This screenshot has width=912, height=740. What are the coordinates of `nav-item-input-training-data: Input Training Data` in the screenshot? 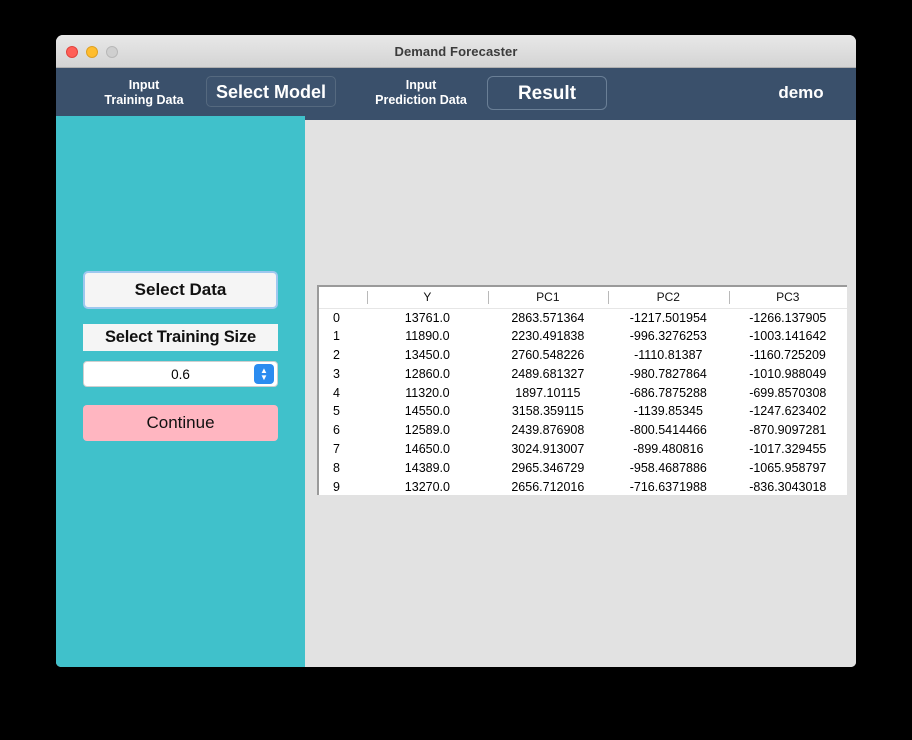 It's located at (144, 93).